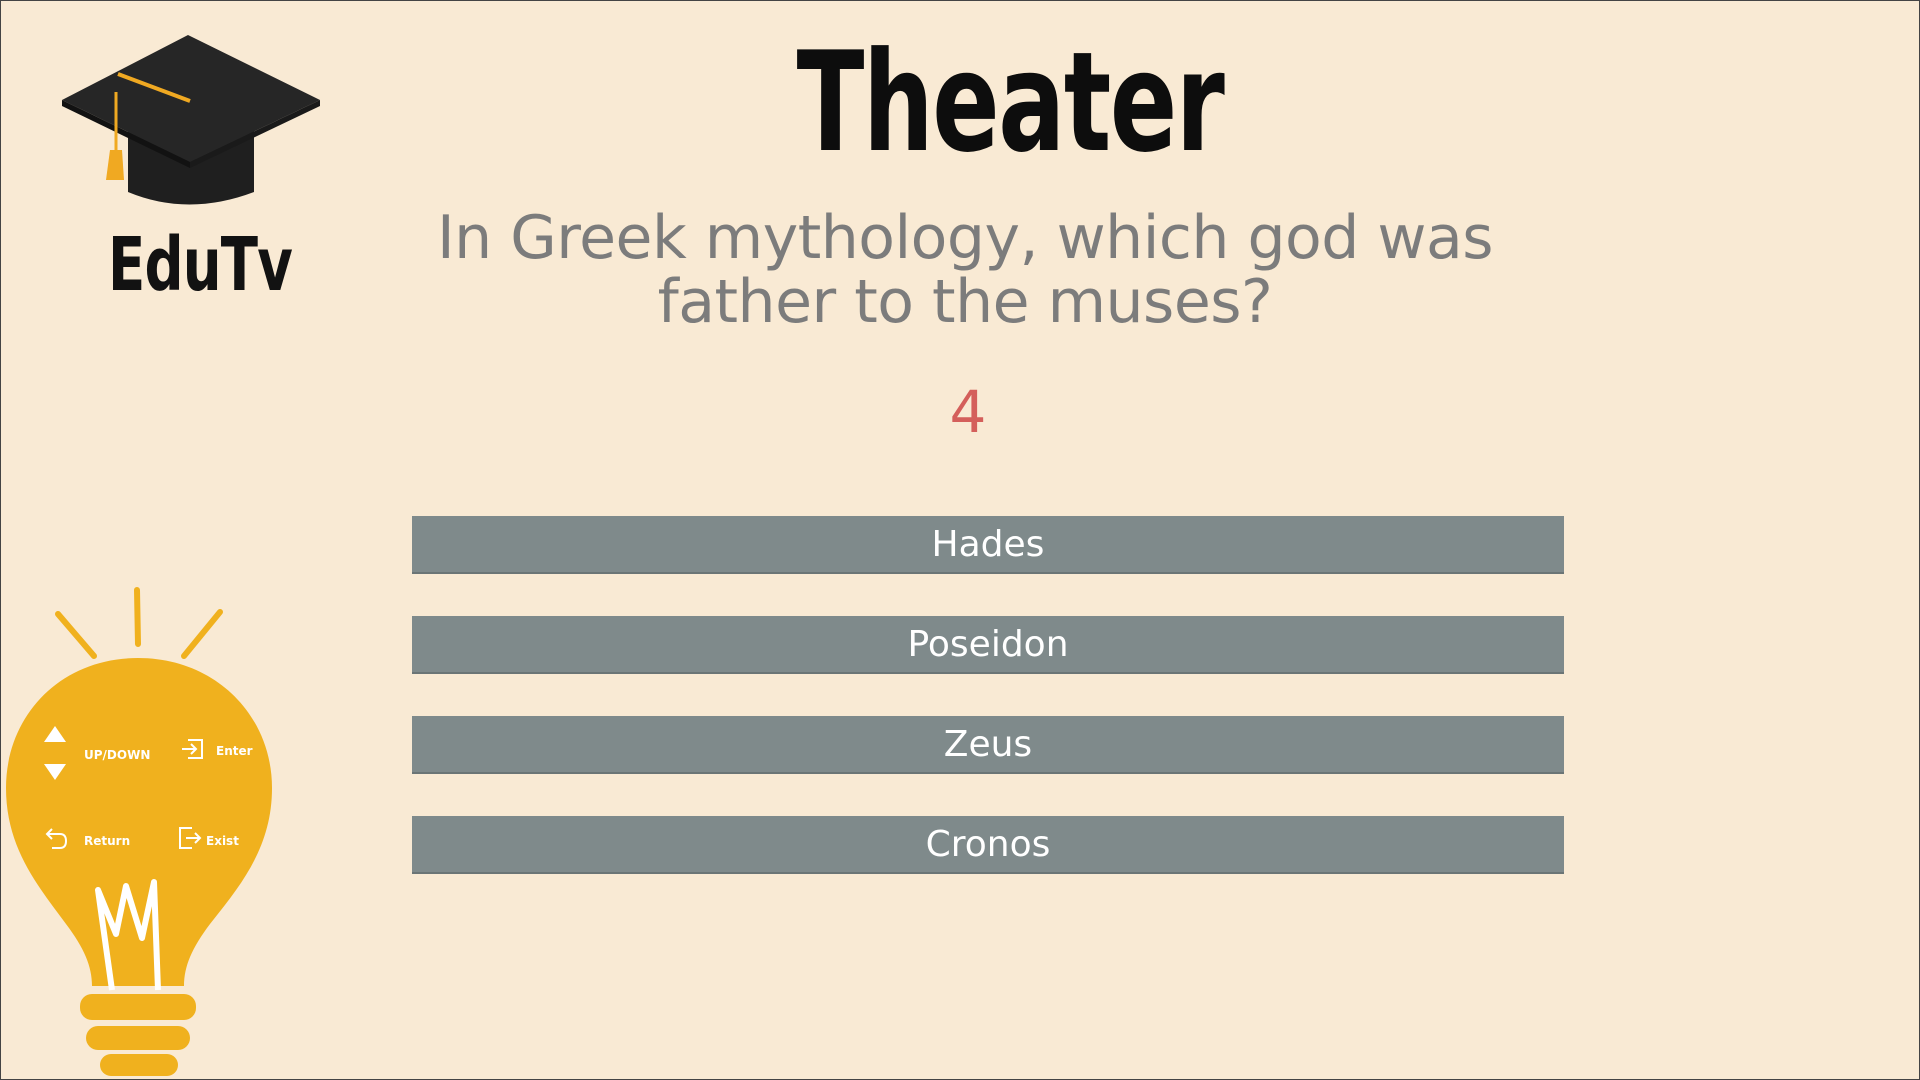  What do you see at coordinates (234, 751) in the screenshot?
I see `enter-hint: Enter` at bounding box center [234, 751].